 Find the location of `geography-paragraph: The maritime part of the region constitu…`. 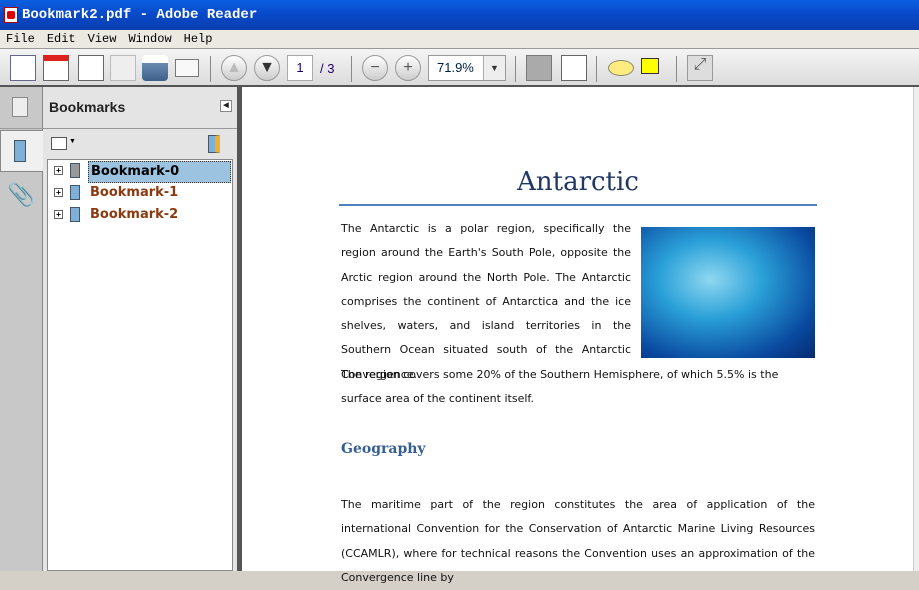

geography-paragraph: The maritime part of the region constitu… is located at coordinates (578, 541).